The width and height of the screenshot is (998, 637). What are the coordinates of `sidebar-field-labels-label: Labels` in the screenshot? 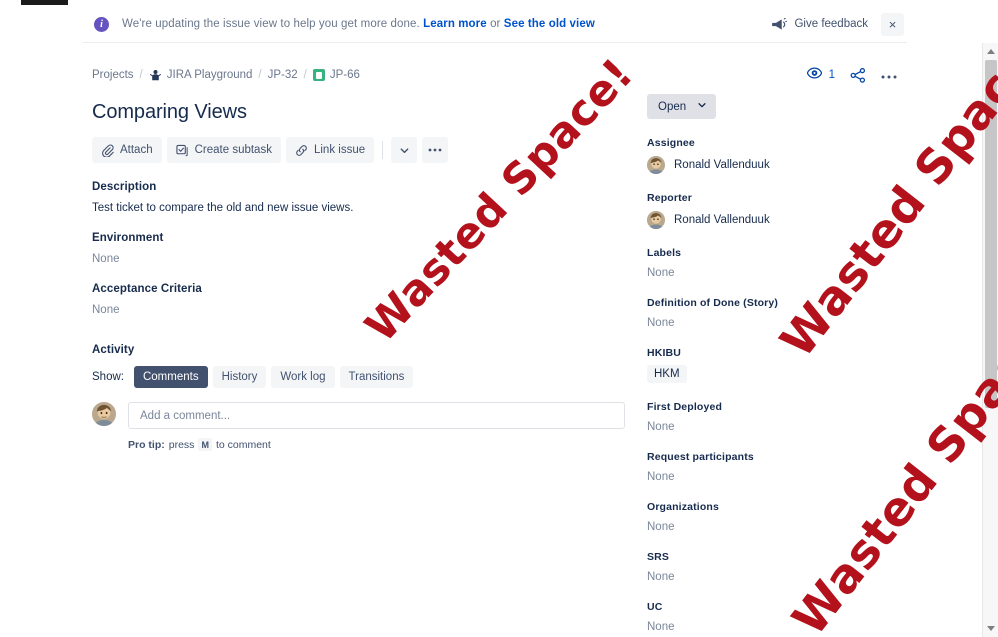 It's located at (664, 253).